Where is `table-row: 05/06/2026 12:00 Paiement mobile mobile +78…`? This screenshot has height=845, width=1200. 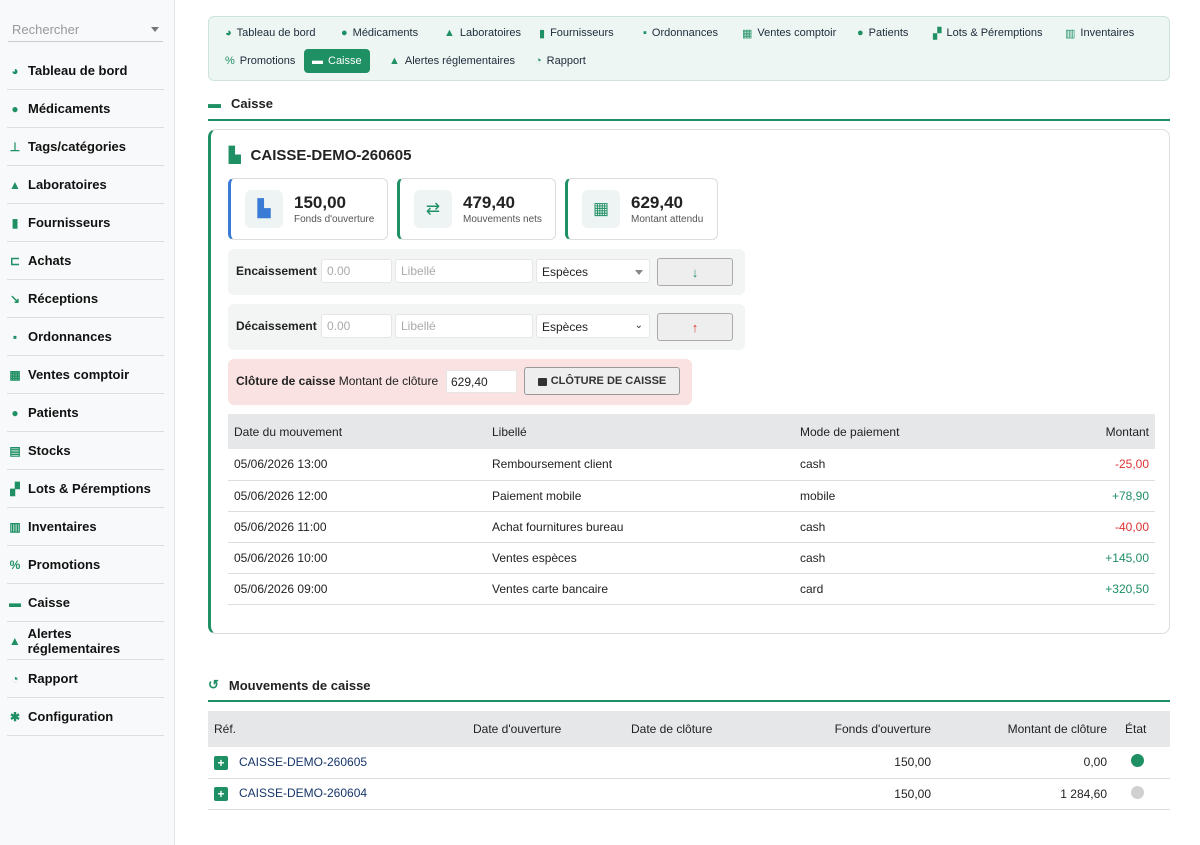
table-row: 05/06/2026 12:00 Paiement mobile mobile +78… is located at coordinates (691, 496).